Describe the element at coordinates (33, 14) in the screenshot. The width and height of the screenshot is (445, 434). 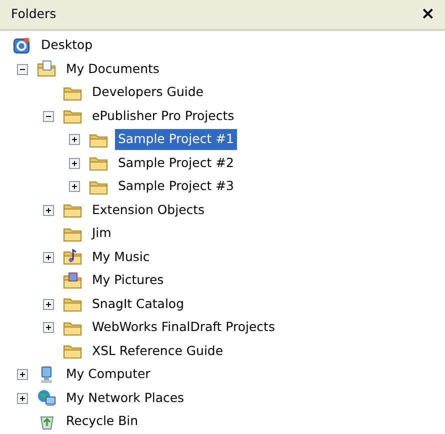
I see `panel-title: Folders` at that location.